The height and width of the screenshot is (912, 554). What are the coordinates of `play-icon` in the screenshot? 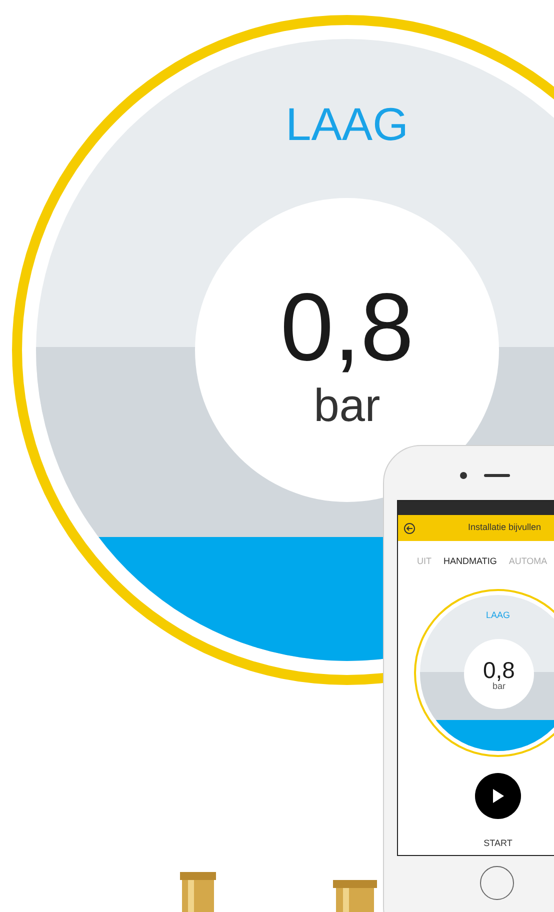 It's located at (498, 796).